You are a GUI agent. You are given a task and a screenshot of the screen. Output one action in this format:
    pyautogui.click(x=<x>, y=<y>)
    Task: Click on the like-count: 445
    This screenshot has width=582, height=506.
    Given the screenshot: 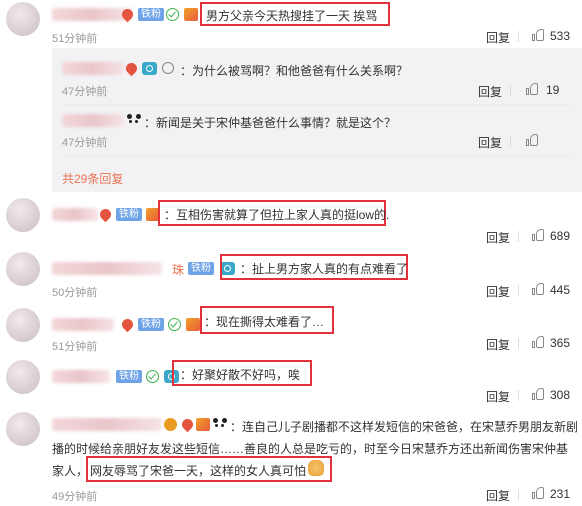 What is the action you would take?
    pyautogui.click(x=560, y=290)
    